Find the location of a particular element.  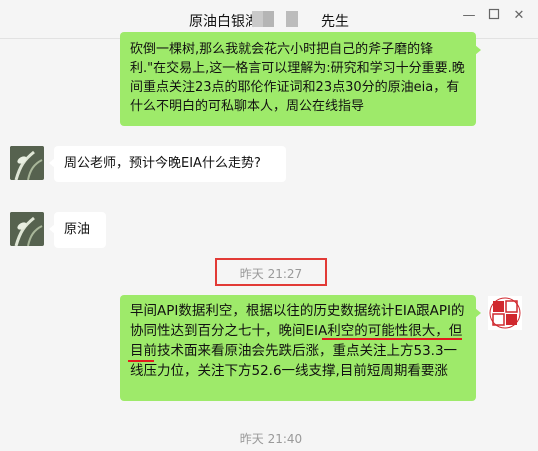

seal-logo-icon is located at coordinates (505, 313).